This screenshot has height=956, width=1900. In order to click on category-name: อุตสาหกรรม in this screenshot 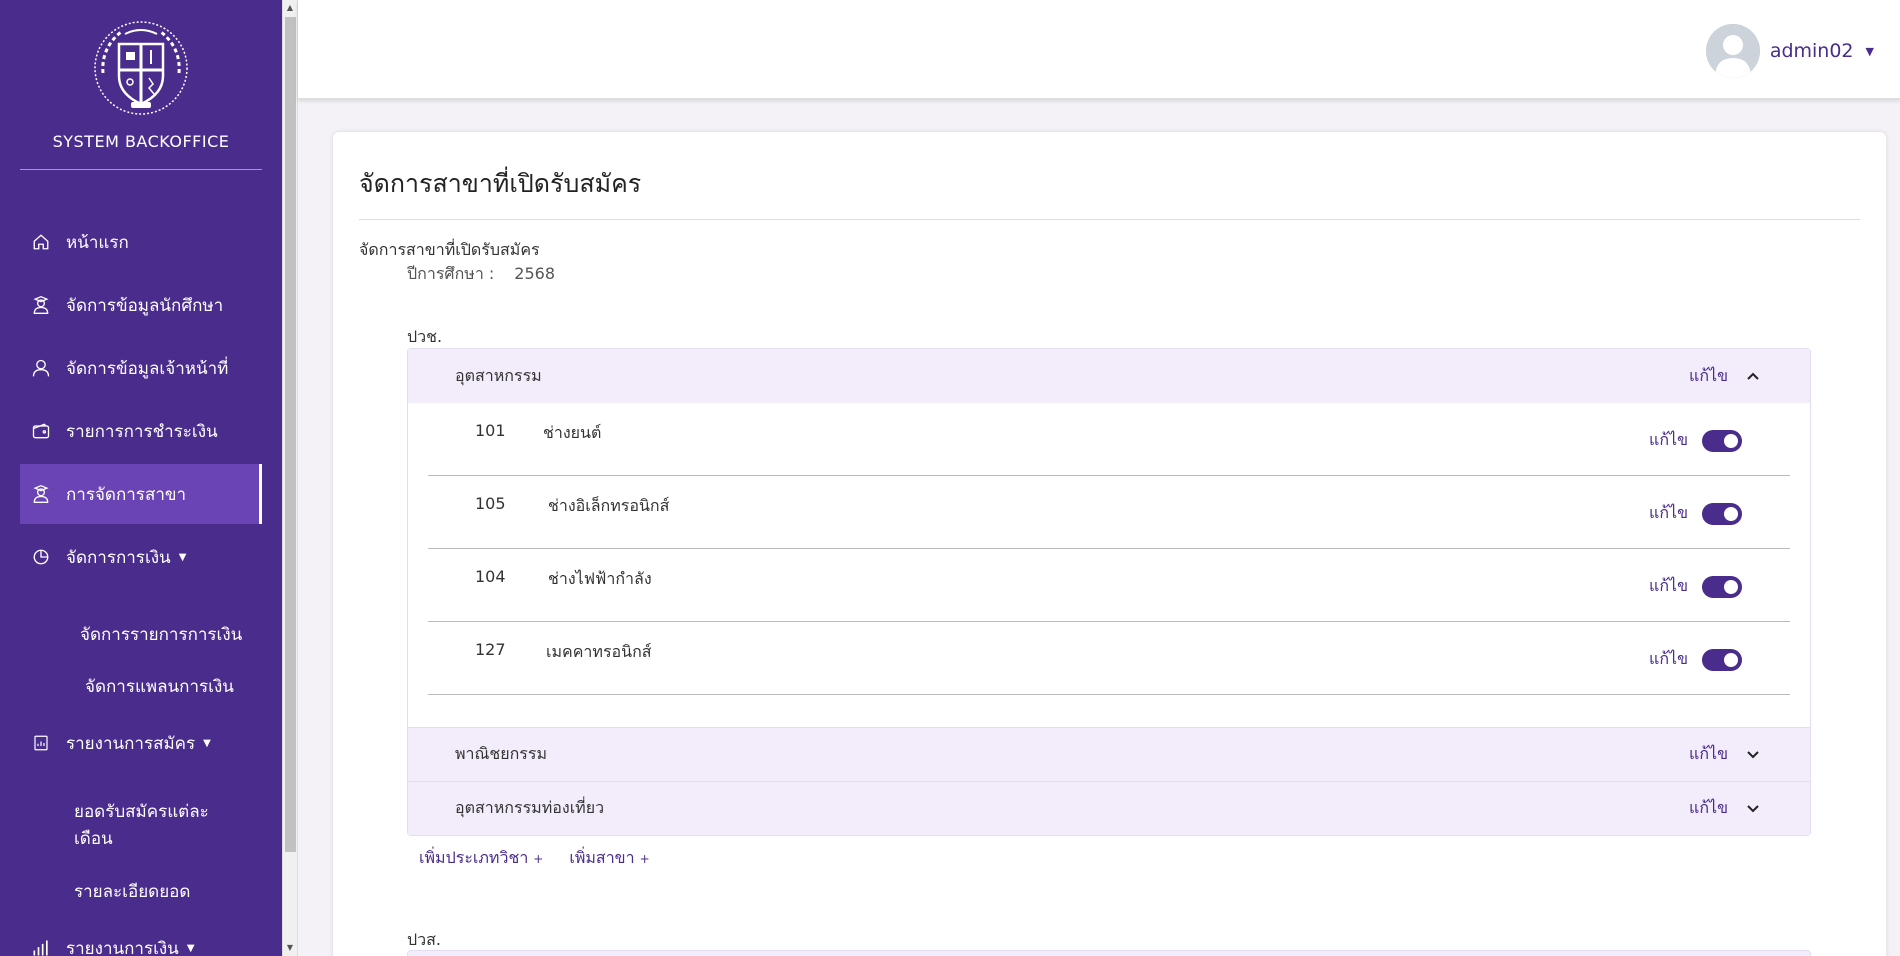, I will do `click(498, 375)`.